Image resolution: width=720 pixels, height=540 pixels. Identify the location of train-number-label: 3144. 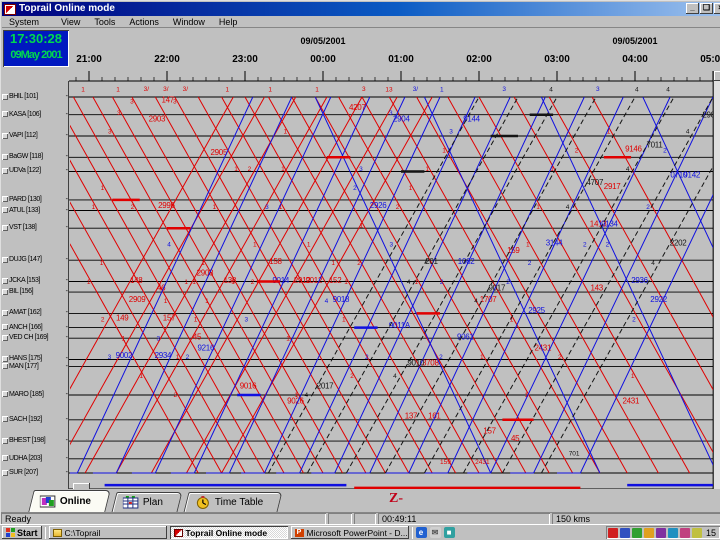
(554, 242).